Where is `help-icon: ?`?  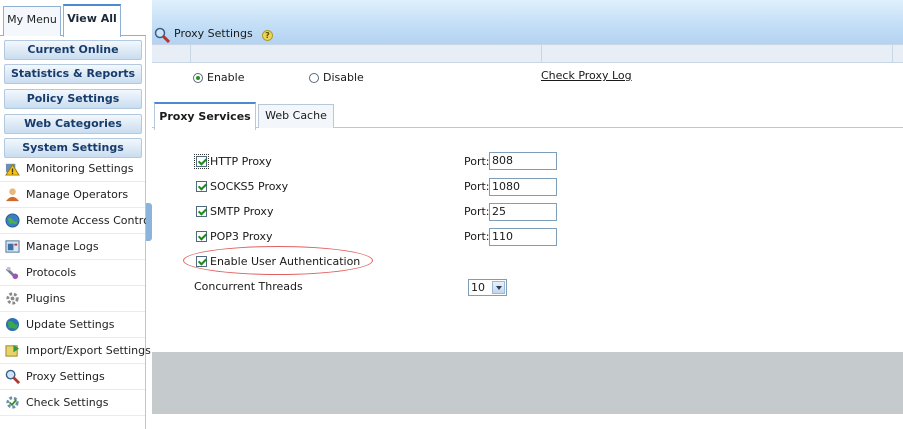 help-icon: ? is located at coordinates (267, 35).